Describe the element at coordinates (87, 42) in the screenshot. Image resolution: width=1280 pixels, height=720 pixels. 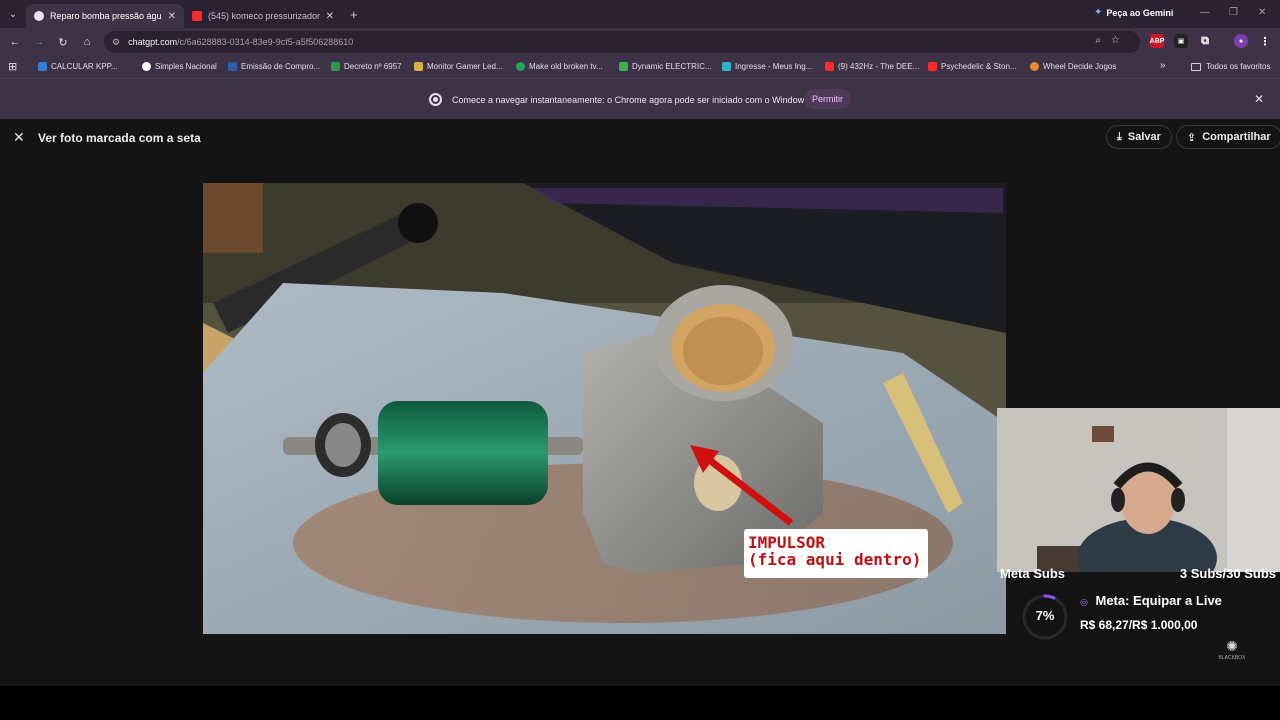
I see `home-icon: ⌂` at that location.